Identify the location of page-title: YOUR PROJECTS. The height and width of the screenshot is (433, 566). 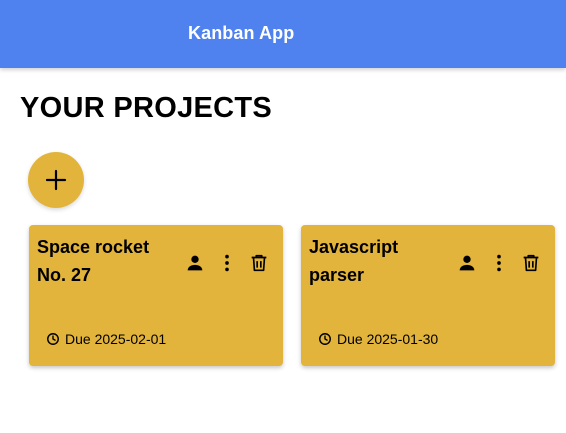
(146, 108).